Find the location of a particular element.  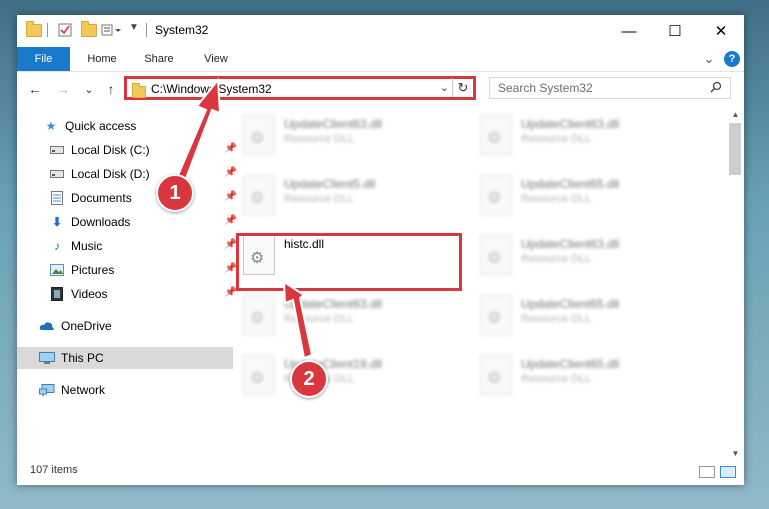

callout-1: 1 is located at coordinates (175, 193).